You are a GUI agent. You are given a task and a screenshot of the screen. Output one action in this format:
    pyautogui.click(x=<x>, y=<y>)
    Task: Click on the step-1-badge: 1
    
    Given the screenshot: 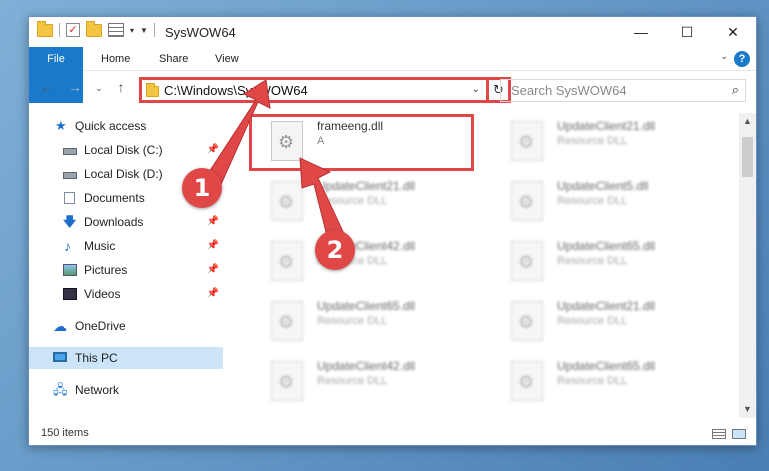 What is the action you would take?
    pyautogui.click(x=202, y=188)
    